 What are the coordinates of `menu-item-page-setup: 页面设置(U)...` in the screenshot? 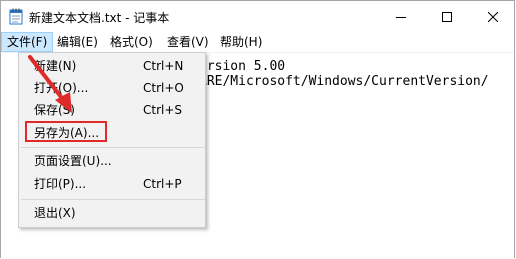 It's located at (112, 161).